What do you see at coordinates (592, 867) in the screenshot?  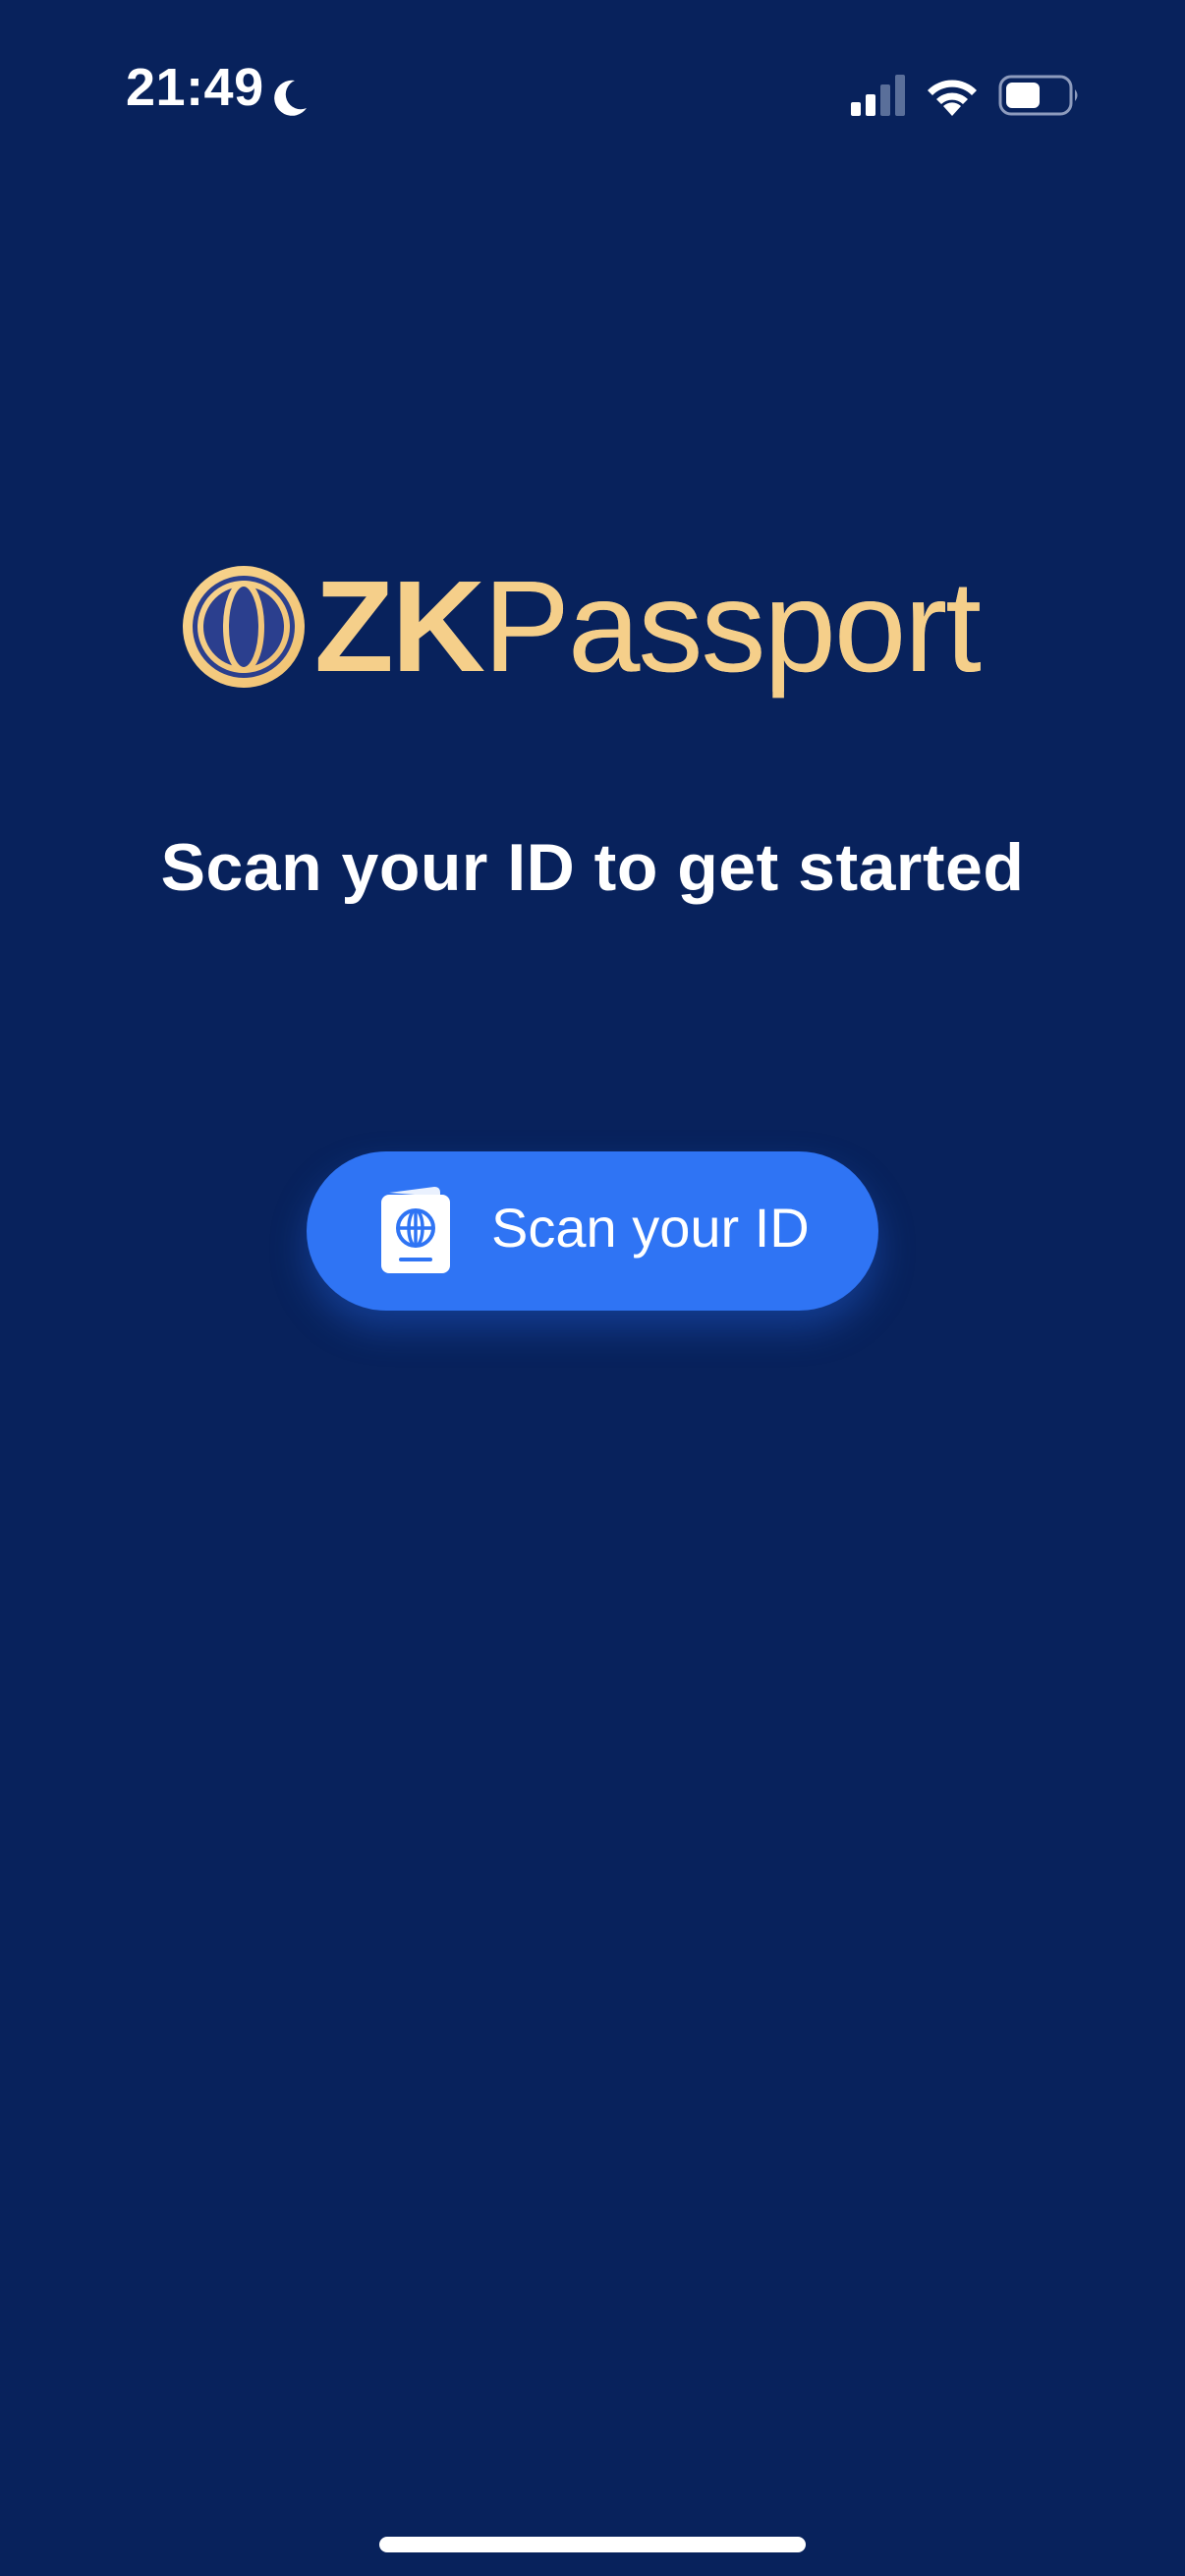 I see `page-title: Scan your ID to get started` at bounding box center [592, 867].